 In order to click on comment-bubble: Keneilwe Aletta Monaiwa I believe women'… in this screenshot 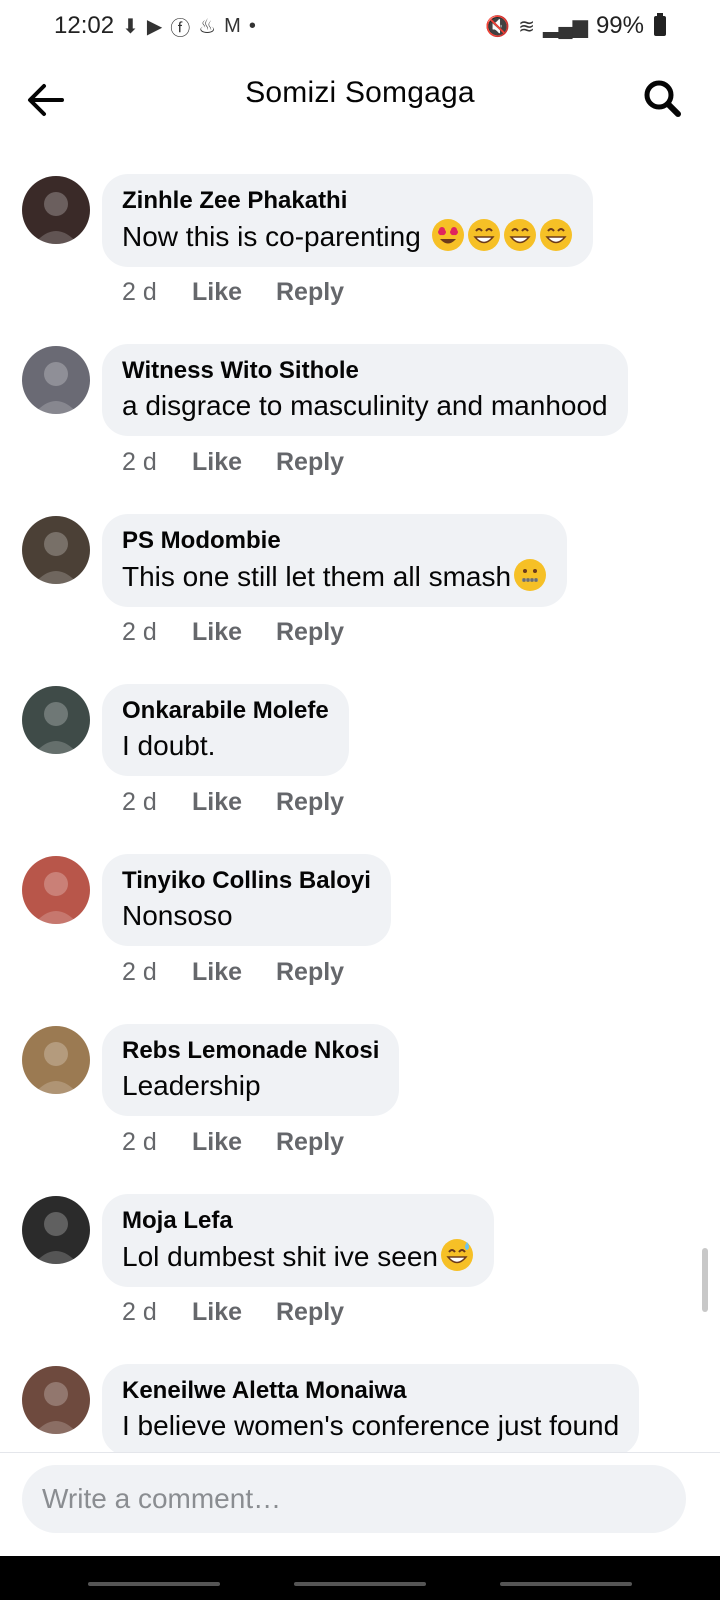, I will do `click(371, 1410)`.